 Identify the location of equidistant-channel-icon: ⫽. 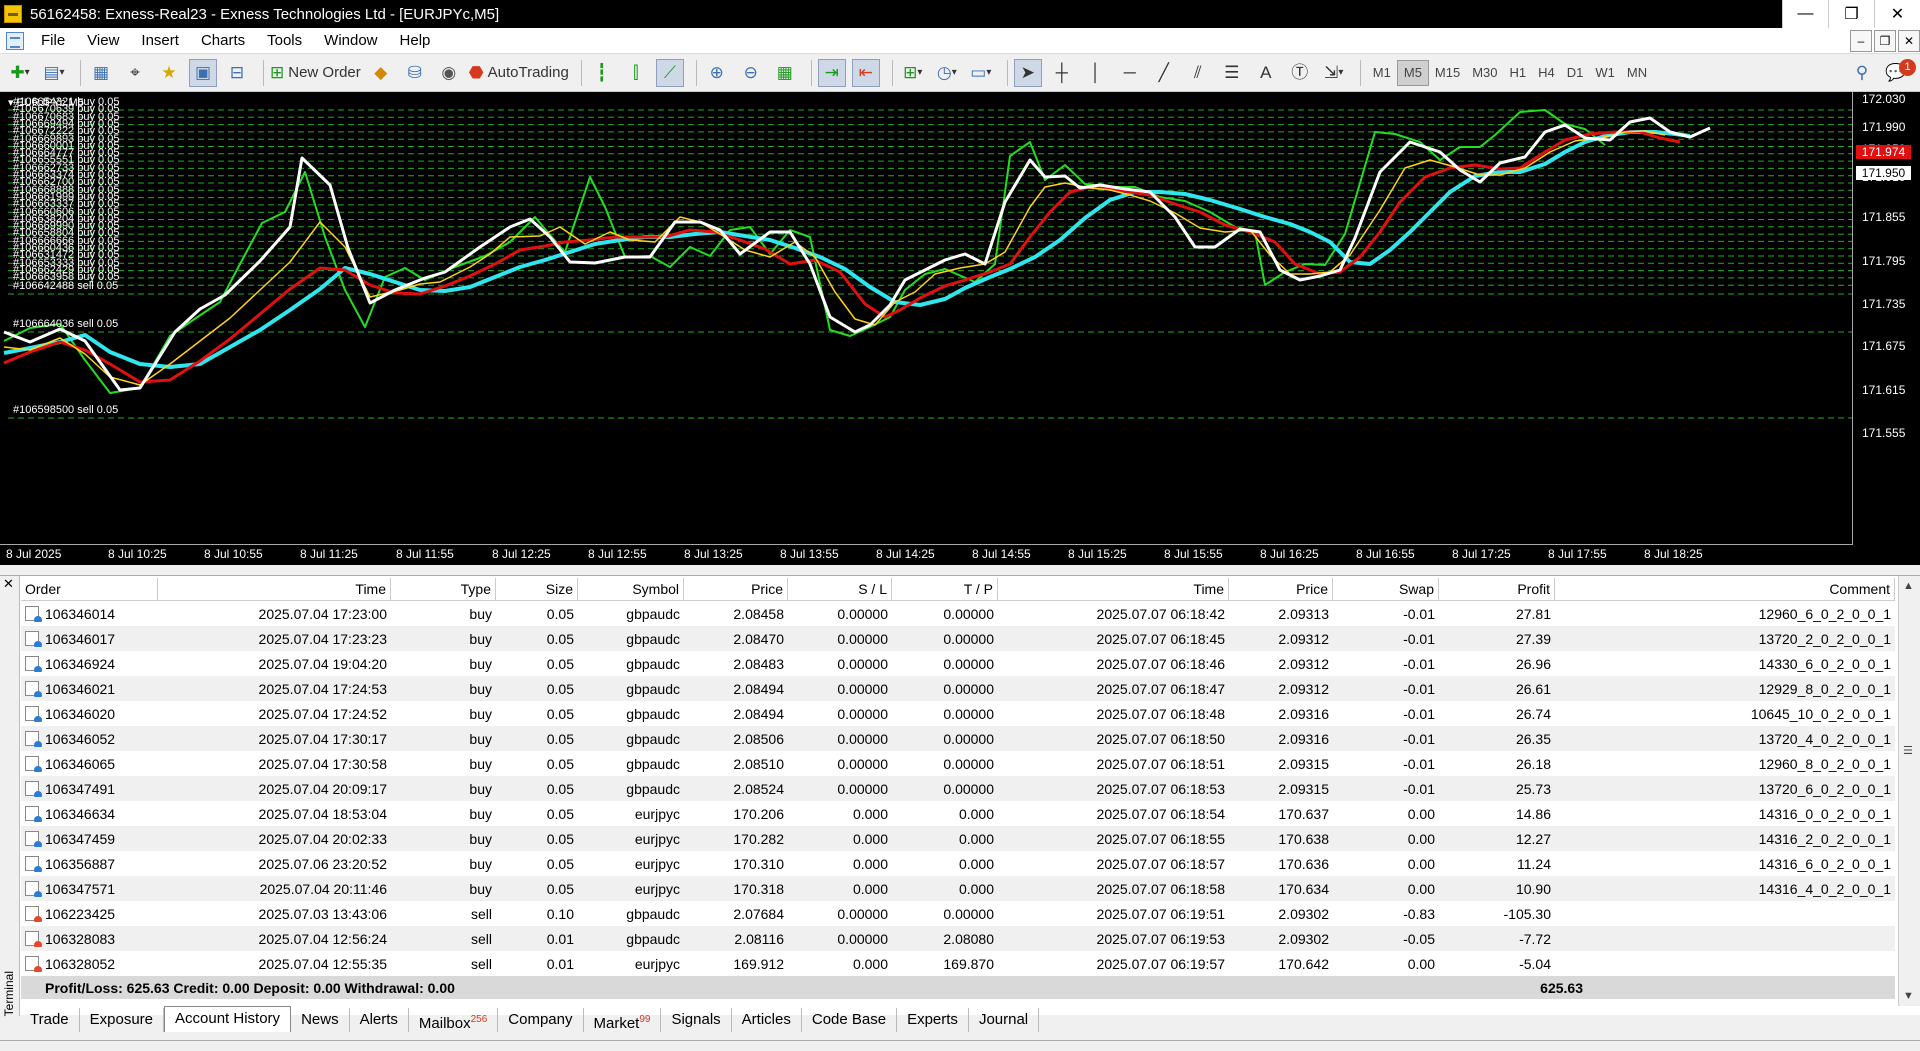
(1198, 73).